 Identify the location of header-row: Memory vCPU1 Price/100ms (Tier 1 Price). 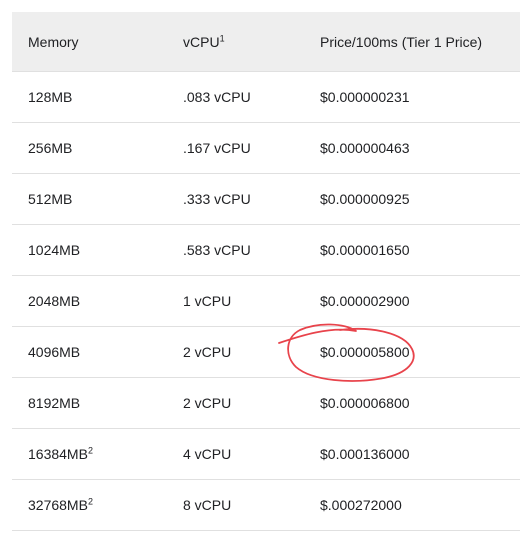
(266, 42).